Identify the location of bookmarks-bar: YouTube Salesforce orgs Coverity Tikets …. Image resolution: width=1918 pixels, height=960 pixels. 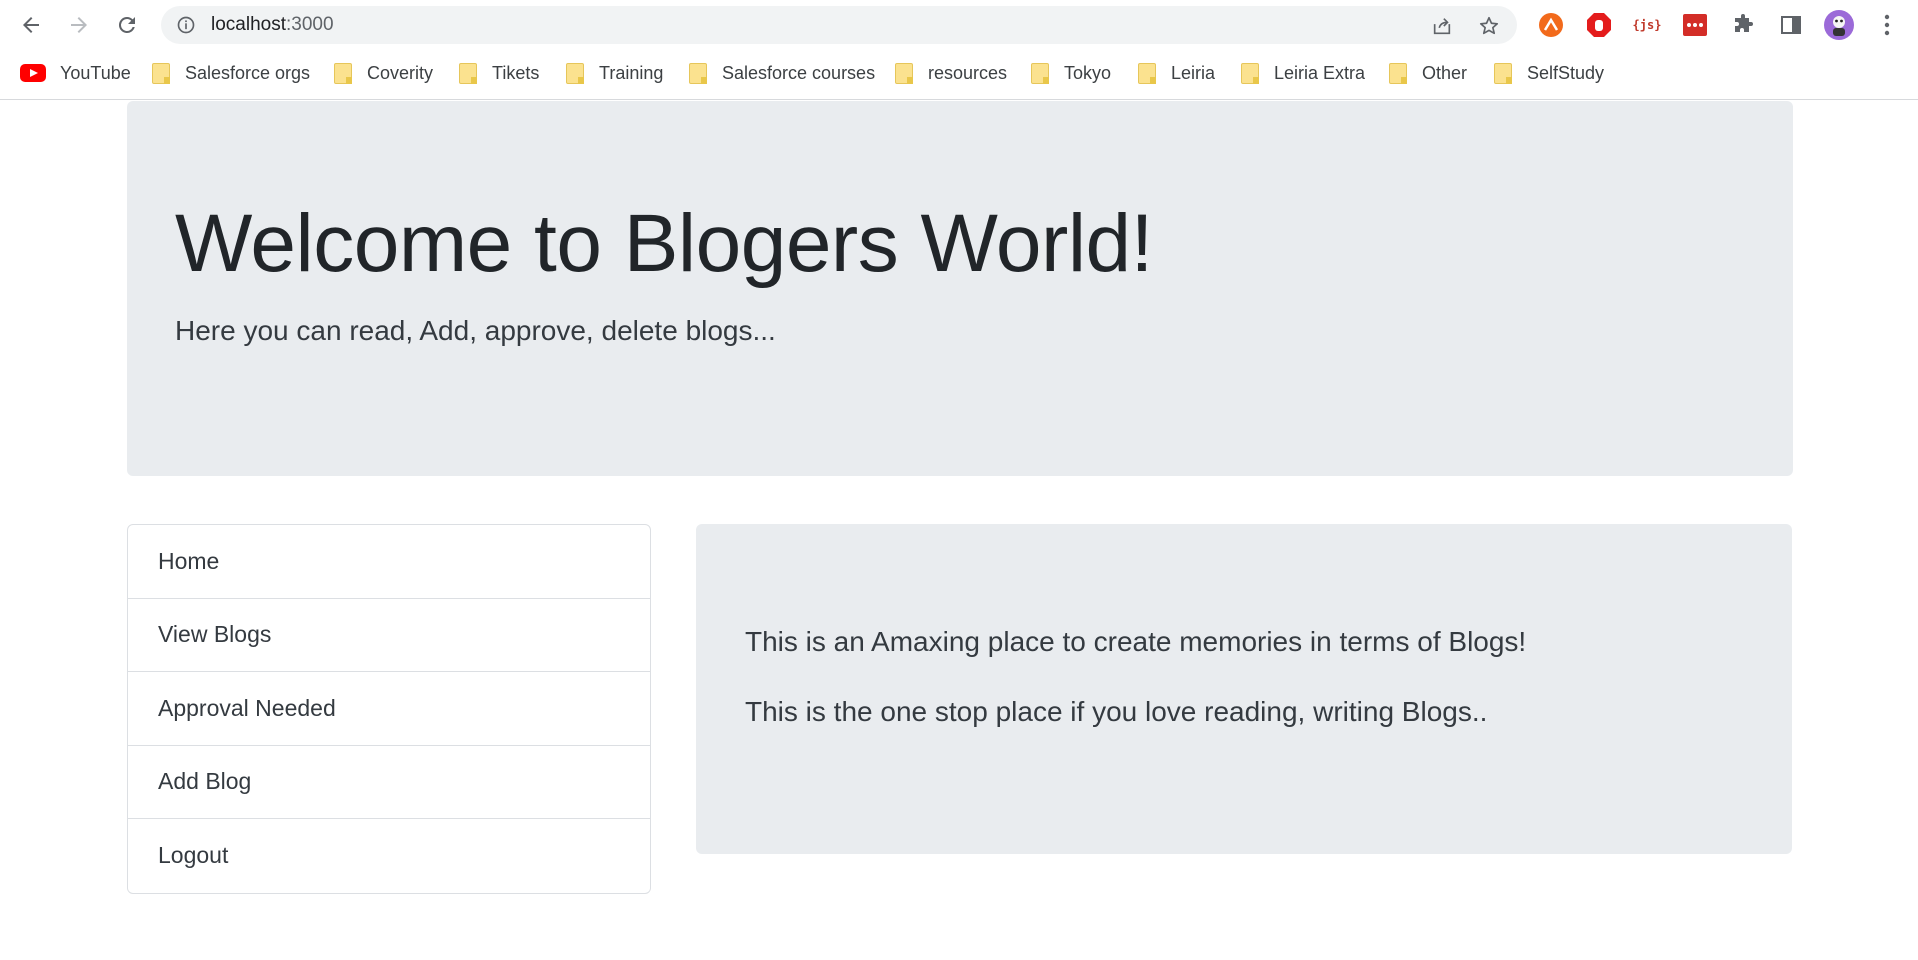
(959, 75).